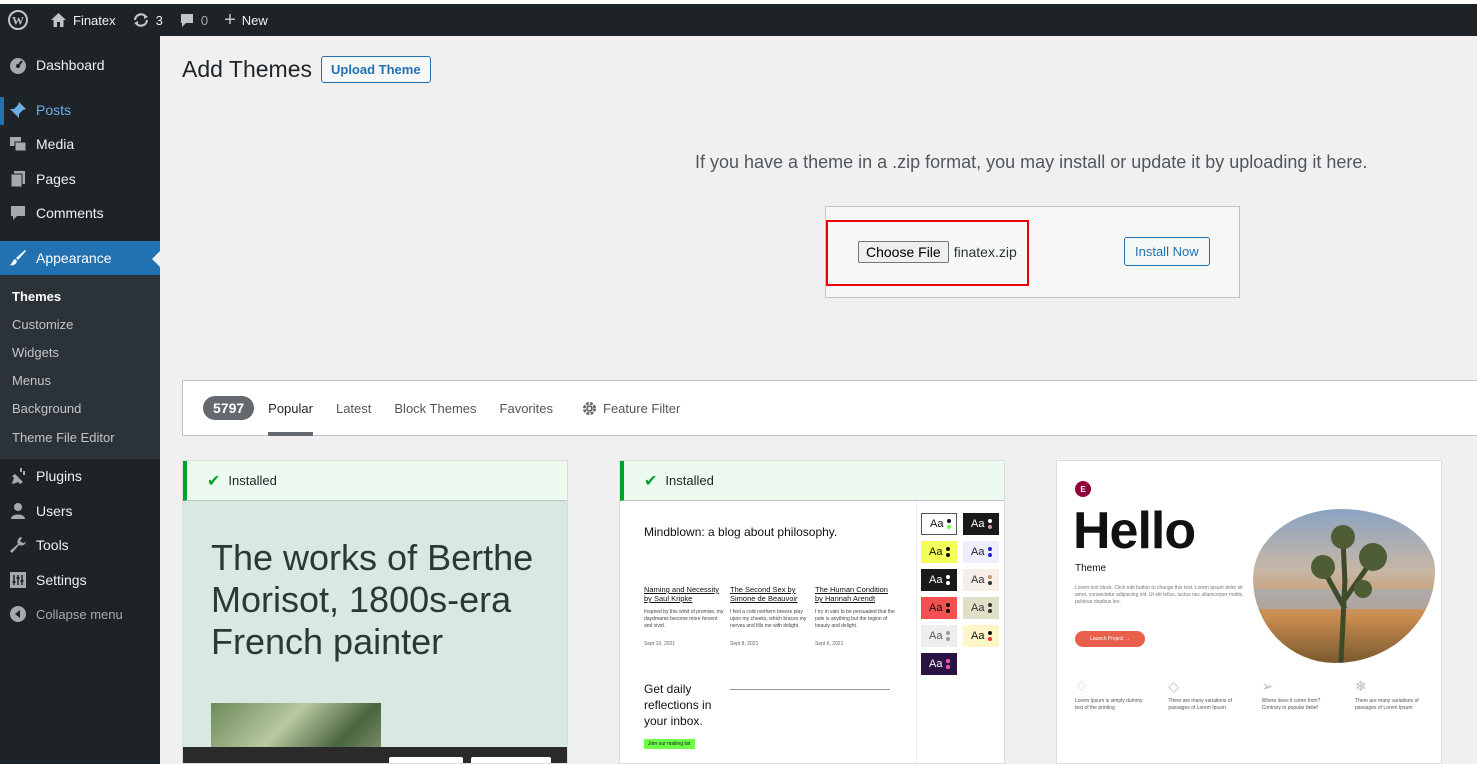  What do you see at coordinates (18, 65) in the screenshot?
I see `dashboard-icon` at bounding box center [18, 65].